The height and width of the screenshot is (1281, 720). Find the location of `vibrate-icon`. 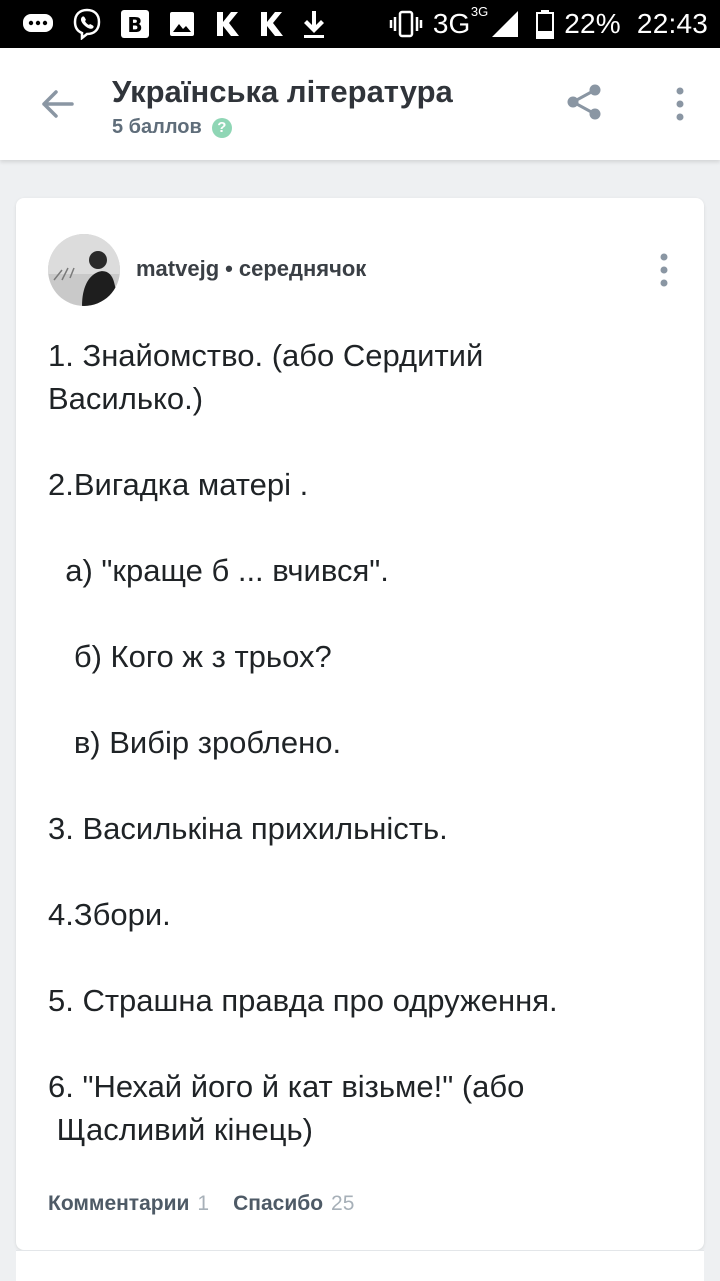

vibrate-icon is located at coordinates (406, 24).